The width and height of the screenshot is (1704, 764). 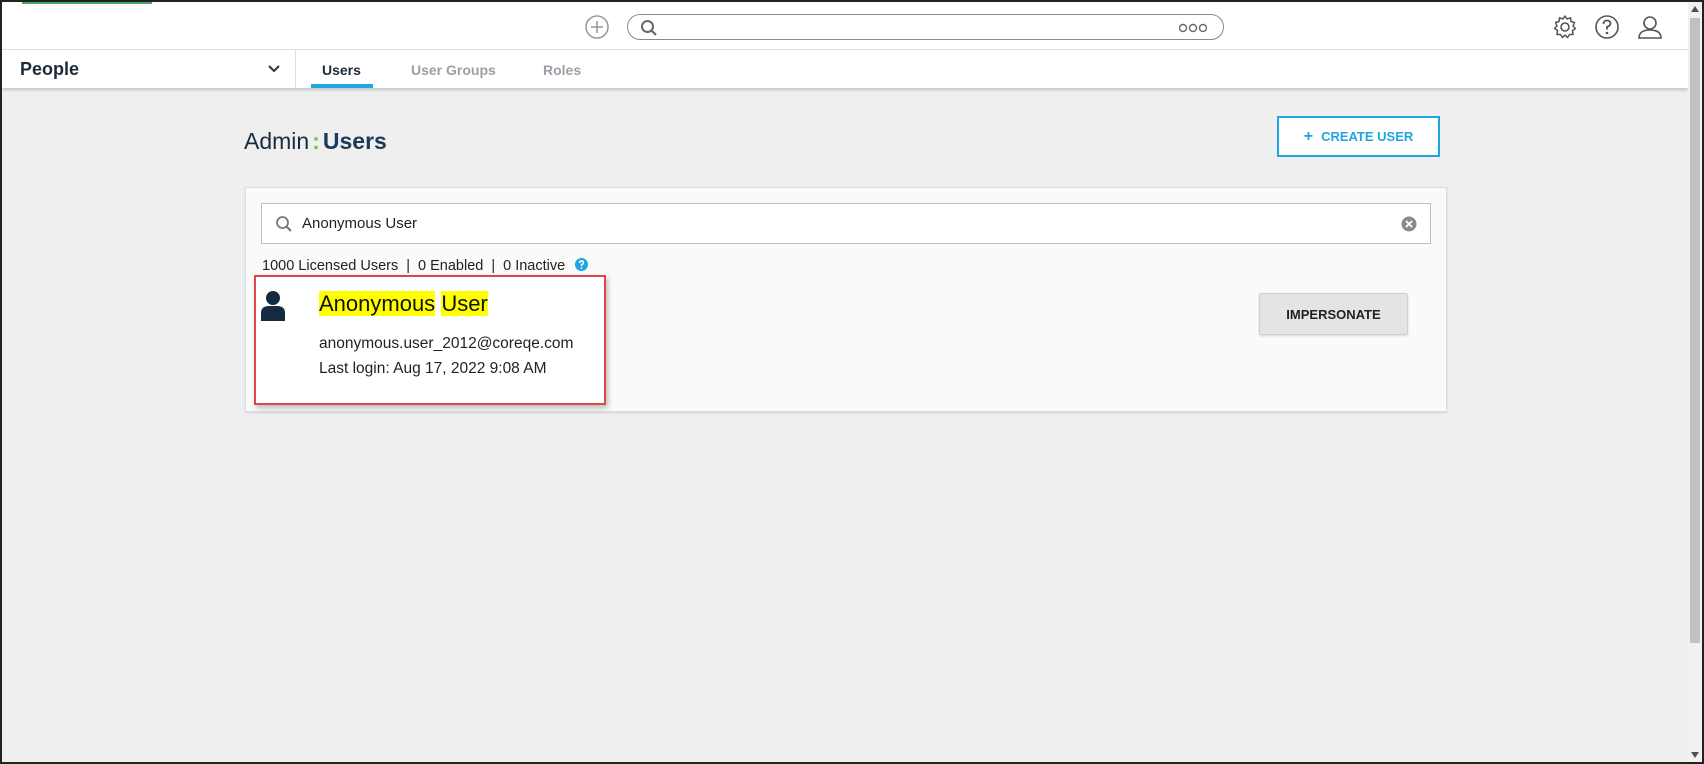 I want to click on sub-nav: People Users User Groups Roles, so click(x=845, y=69).